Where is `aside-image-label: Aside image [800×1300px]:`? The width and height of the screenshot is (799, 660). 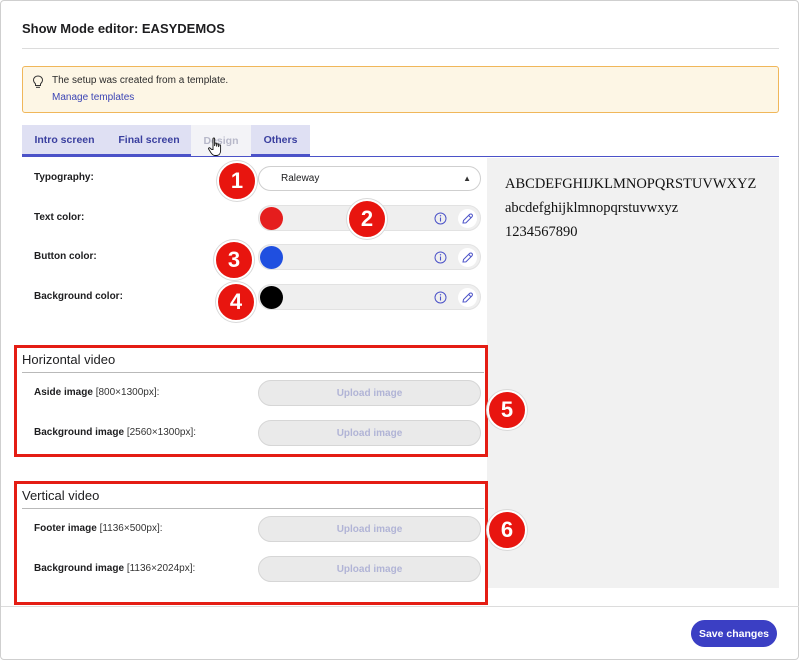 aside-image-label: Aside image [800×1300px]: is located at coordinates (96, 392).